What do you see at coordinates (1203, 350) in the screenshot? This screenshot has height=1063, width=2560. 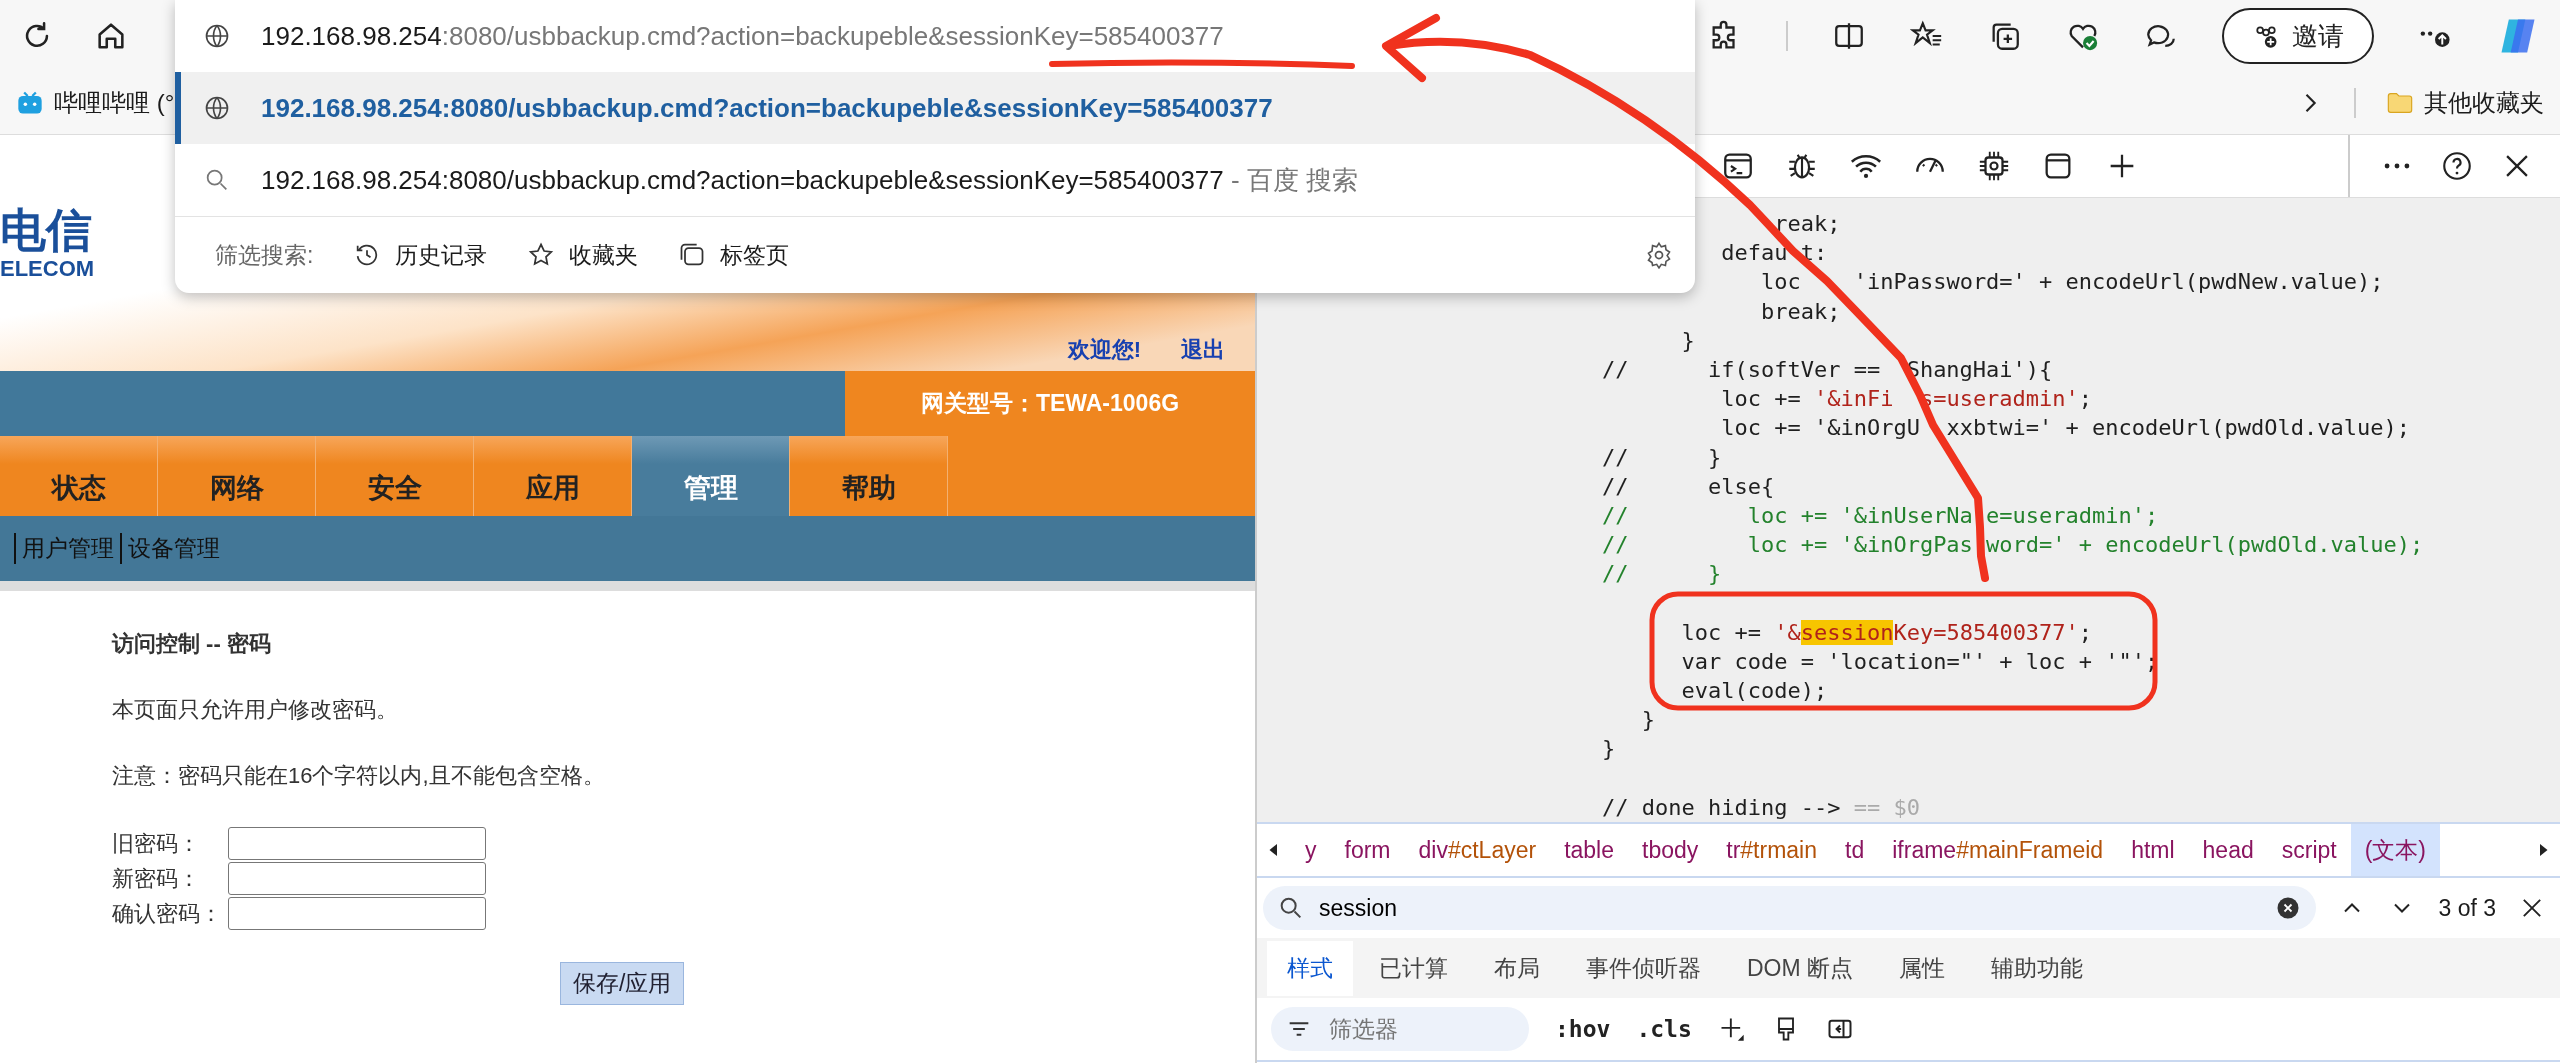 I see `logout-link: 退出` at bounding box center [1203, 350].